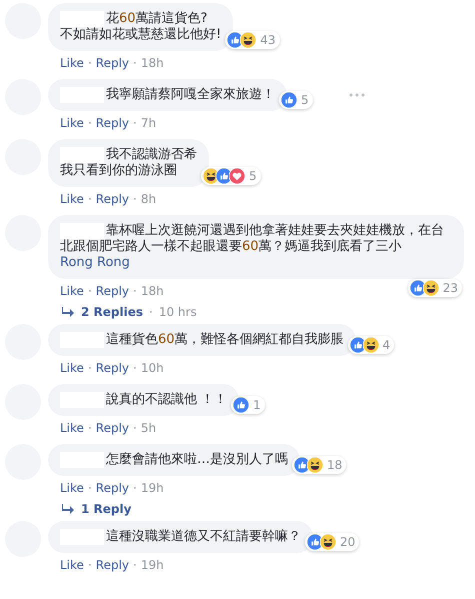 The image size is (475, 599). What do you see at coordinates (95, 262) in the screenshot?
I see `mention-link: Rong Rong` at bounding box center [95, 262].